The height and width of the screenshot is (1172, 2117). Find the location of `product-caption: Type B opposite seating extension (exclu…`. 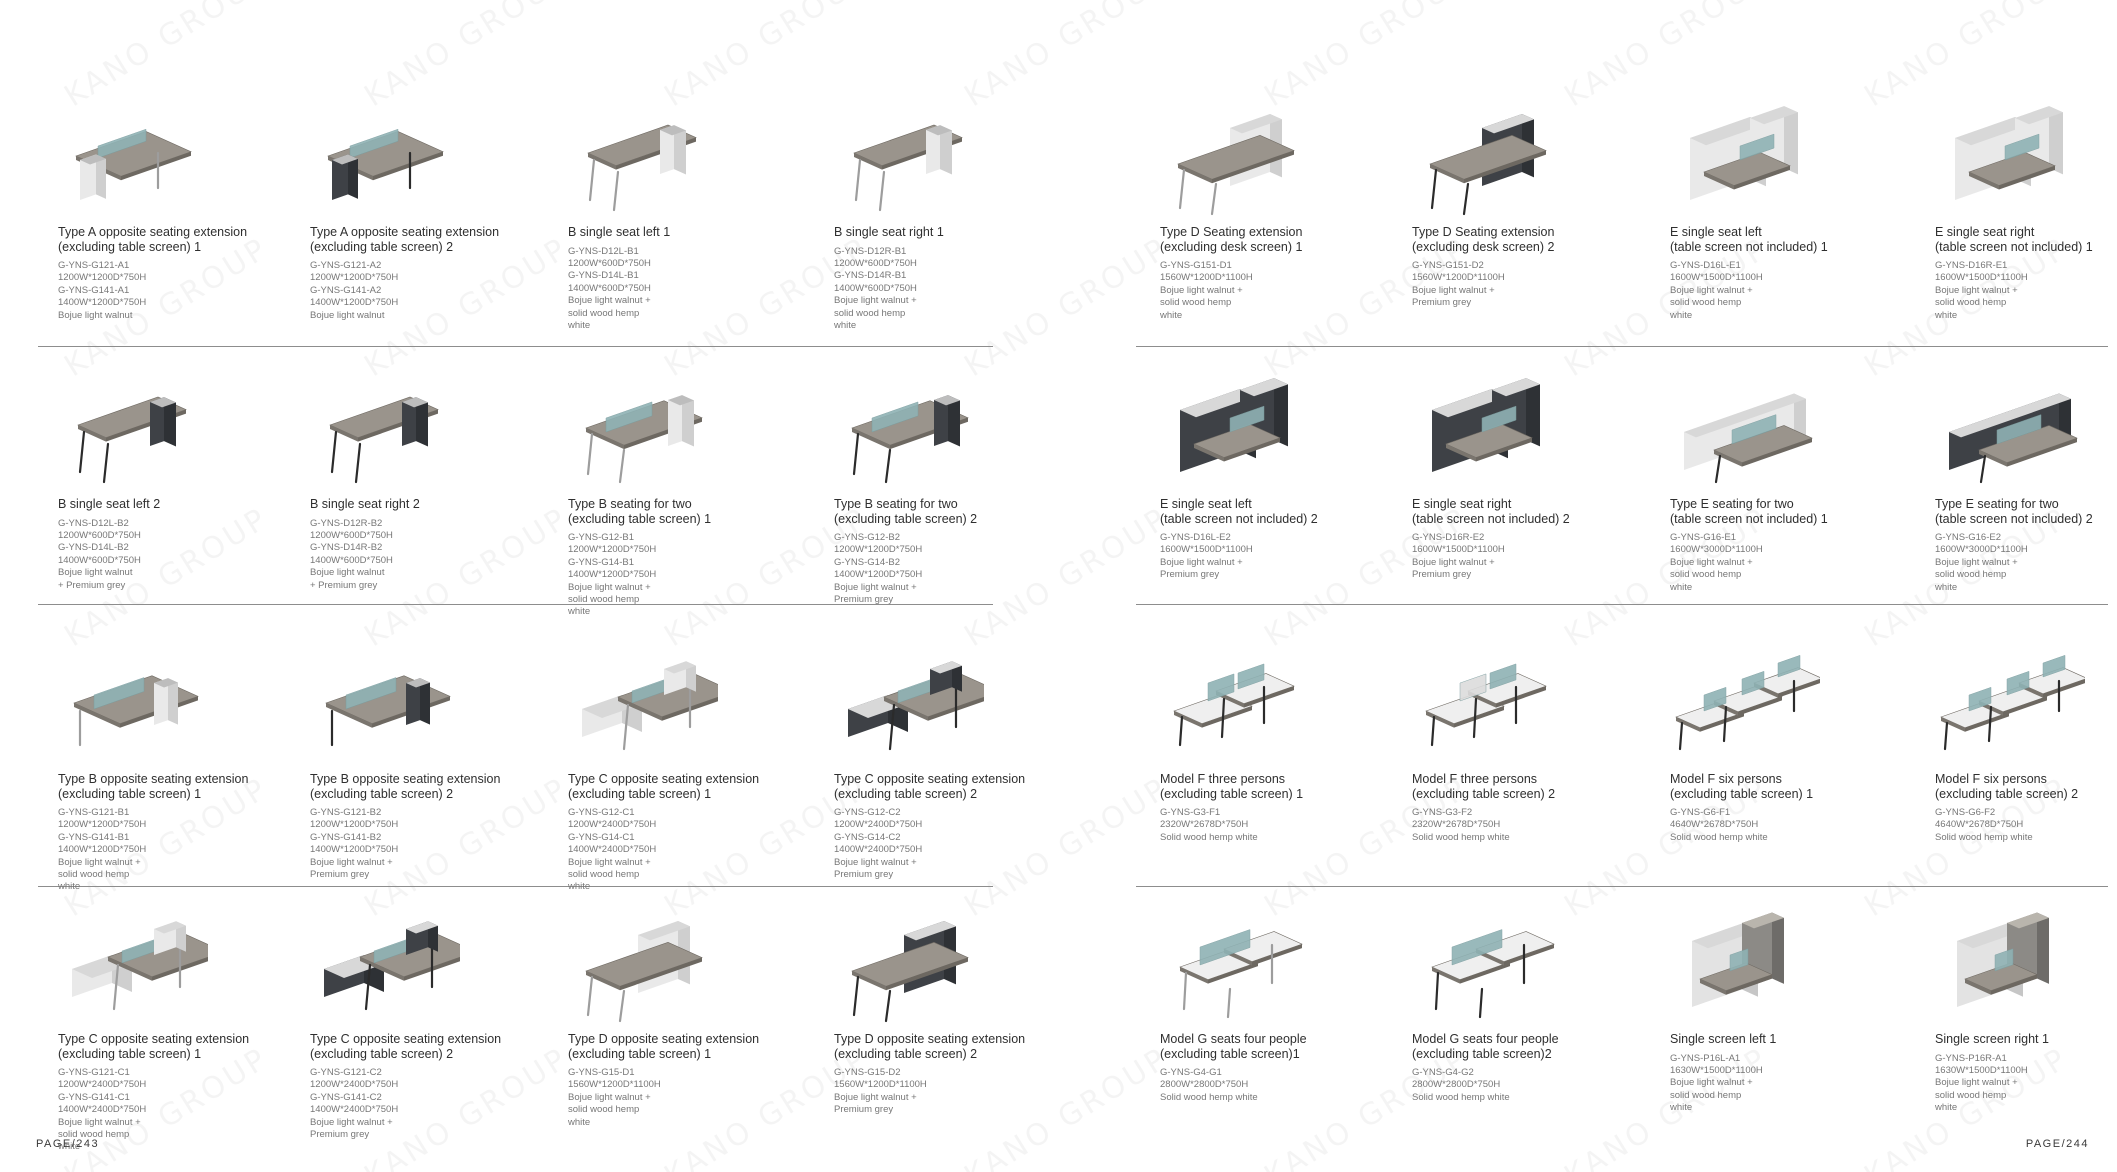

product-caption: Type B opposite seating extension (exclu… is located at coordinates (432, 826).